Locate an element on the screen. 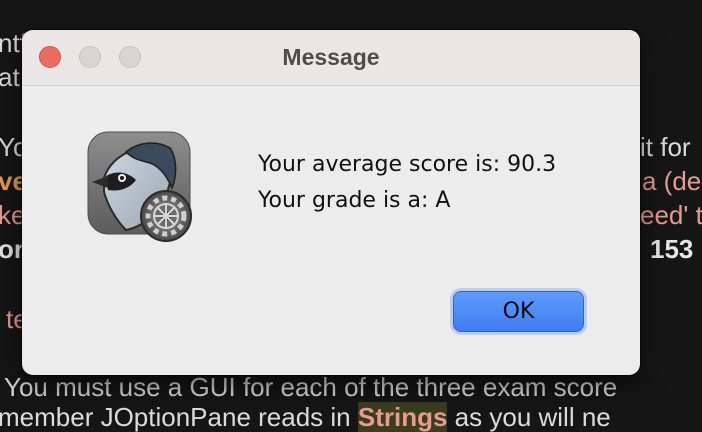 The height and width of the screenshot is (432, 702). bg-text-segment: member JOptionPane reads in is located at coordinates (175, 417).